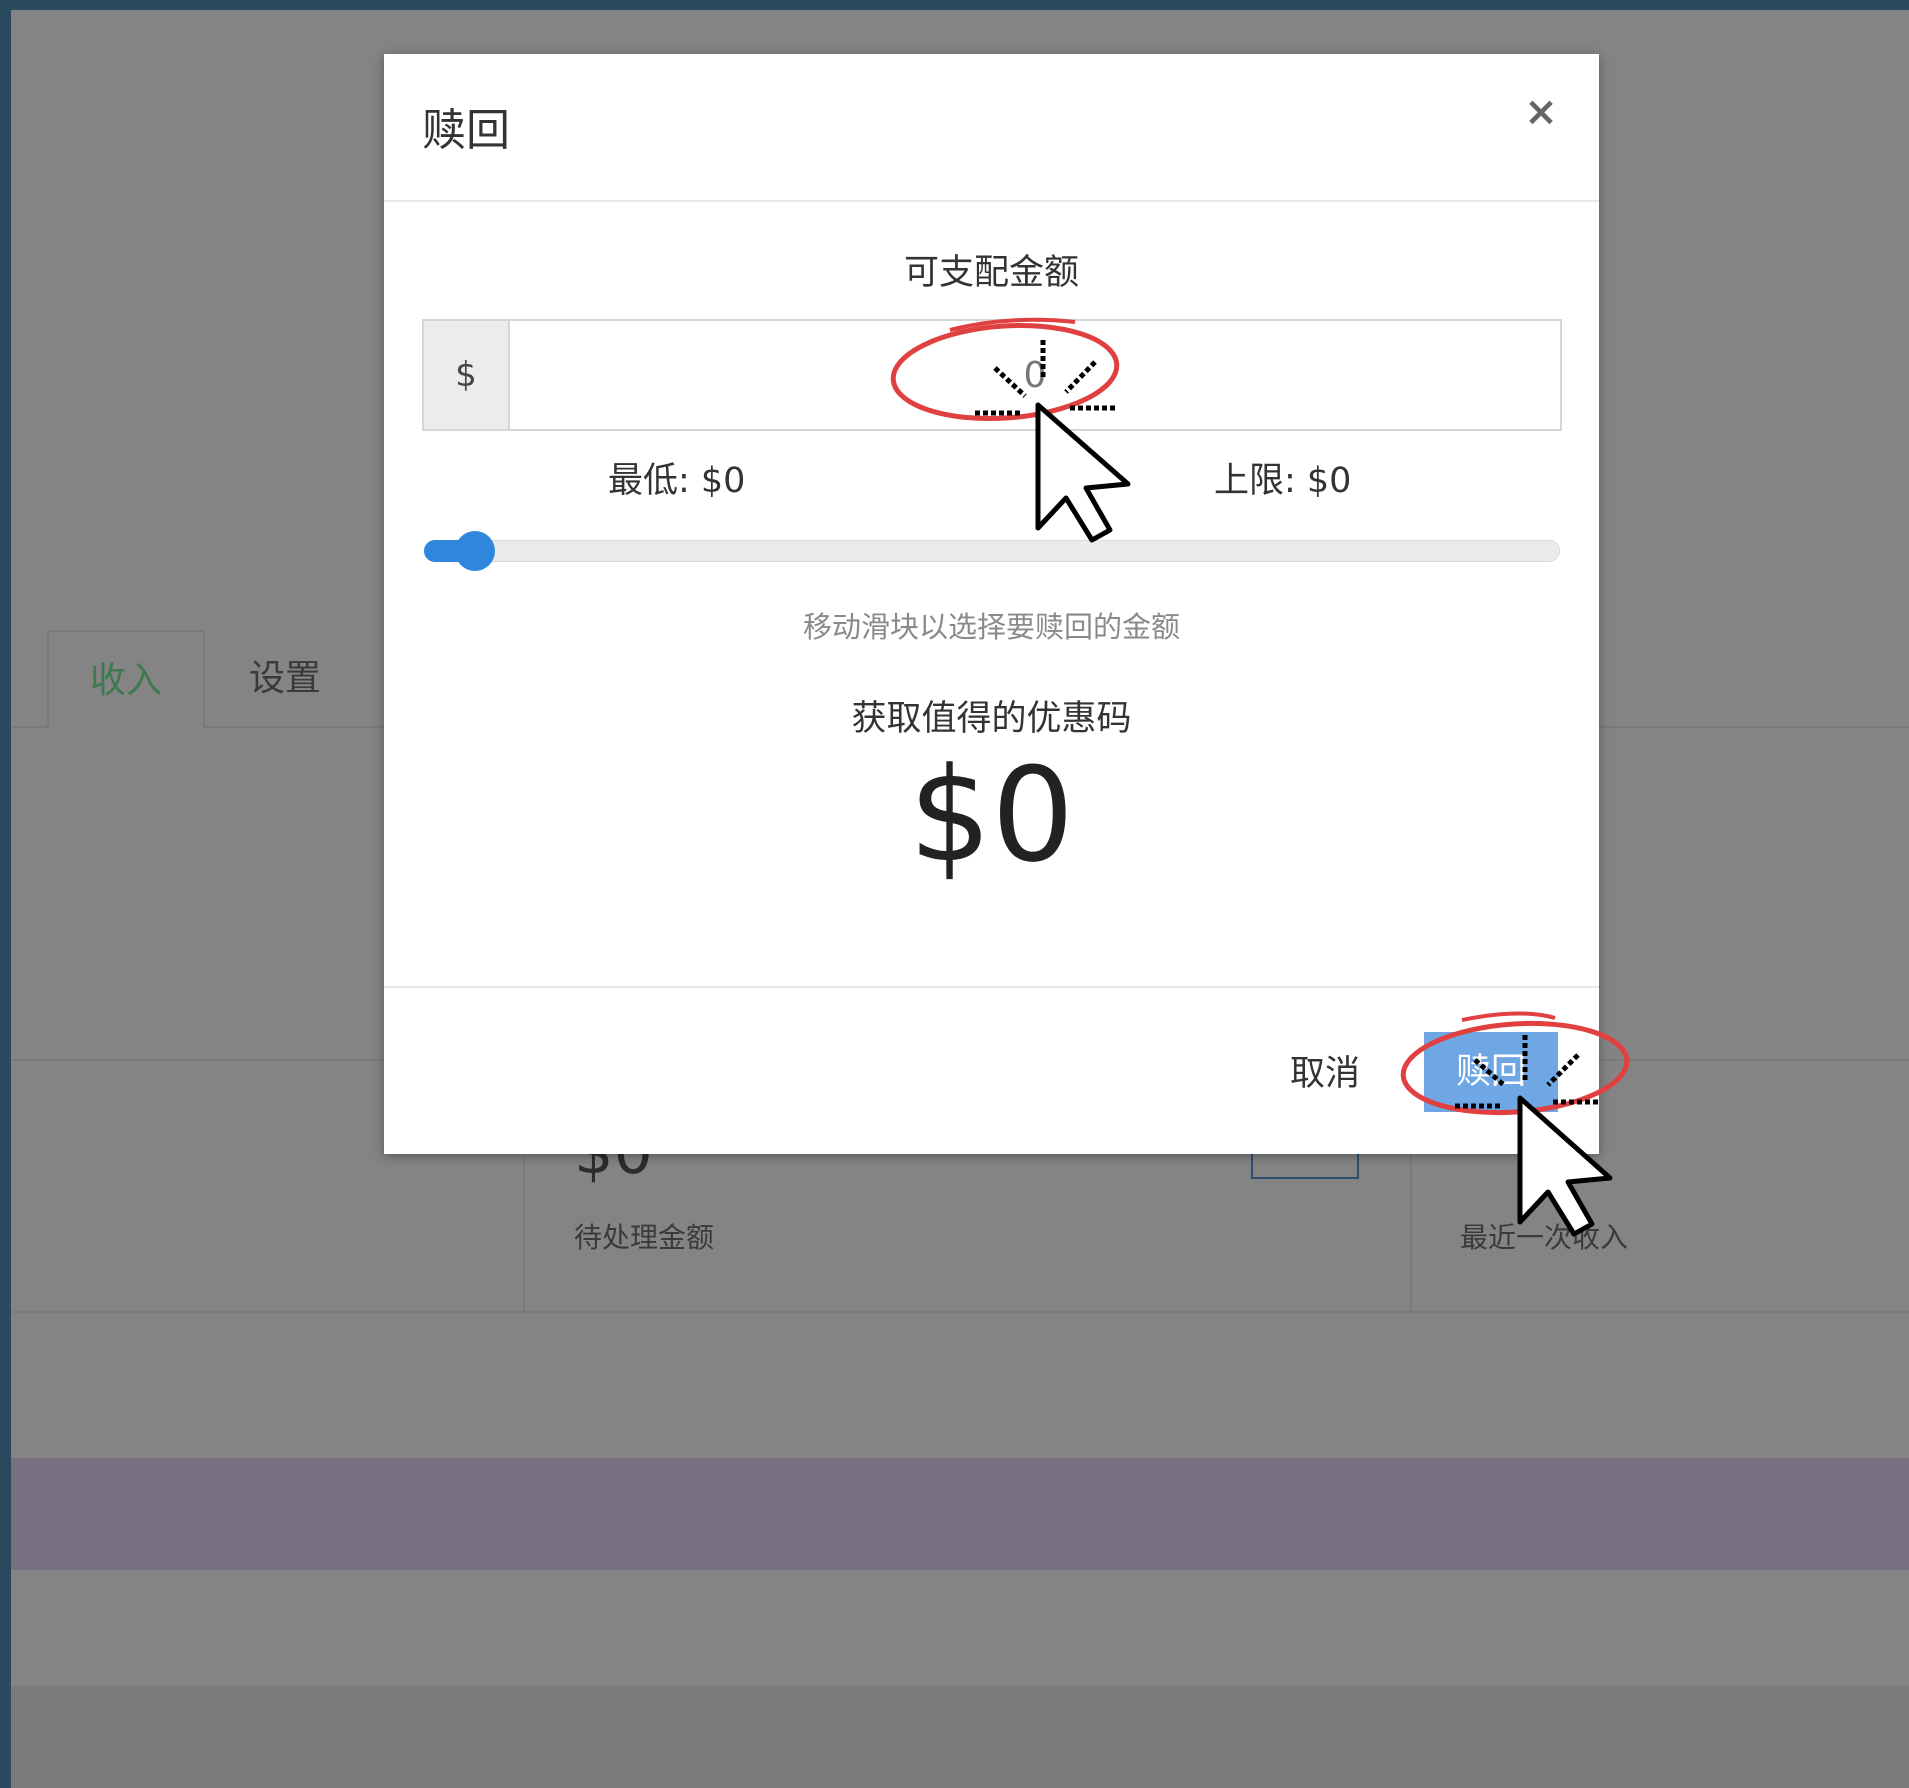 The height and width of the screenshot is (1788, 1909). Describe the element at coordinates (467, 375) in the screenshot. I see `currency-addon: $` at that location.